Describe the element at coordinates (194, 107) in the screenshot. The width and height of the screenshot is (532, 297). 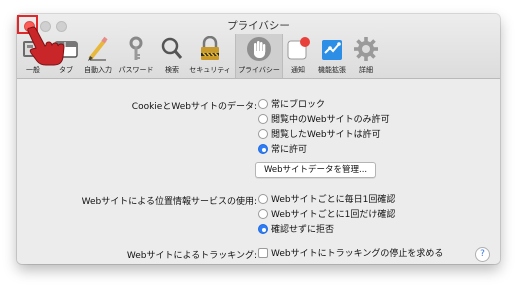
I see `cookies-label: CookieとWebサイトのデータ:` at that location.